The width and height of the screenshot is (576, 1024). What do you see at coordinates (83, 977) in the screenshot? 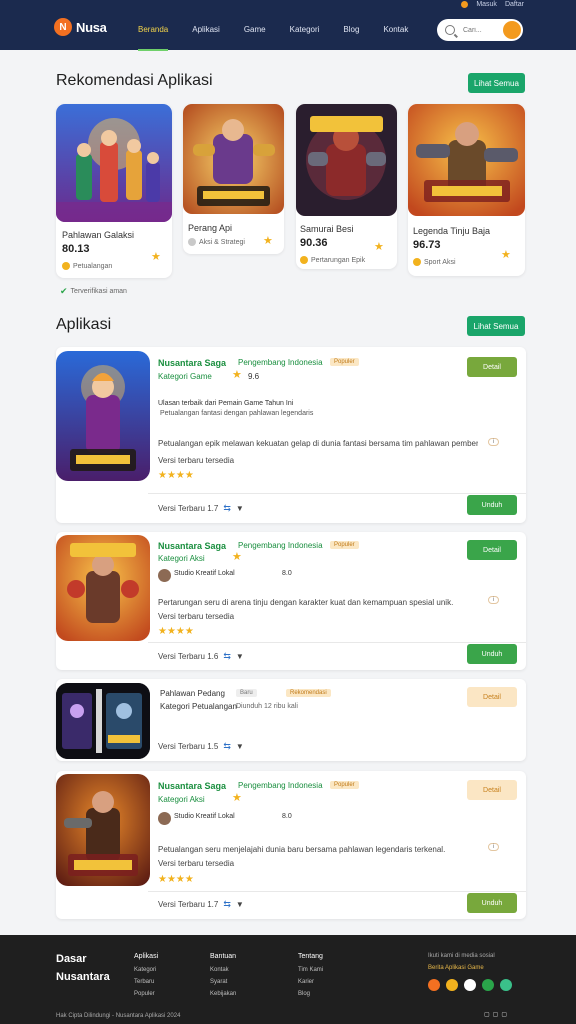
I see `footer-brand-line2: Nusantara` at bounding box center [83, 977].